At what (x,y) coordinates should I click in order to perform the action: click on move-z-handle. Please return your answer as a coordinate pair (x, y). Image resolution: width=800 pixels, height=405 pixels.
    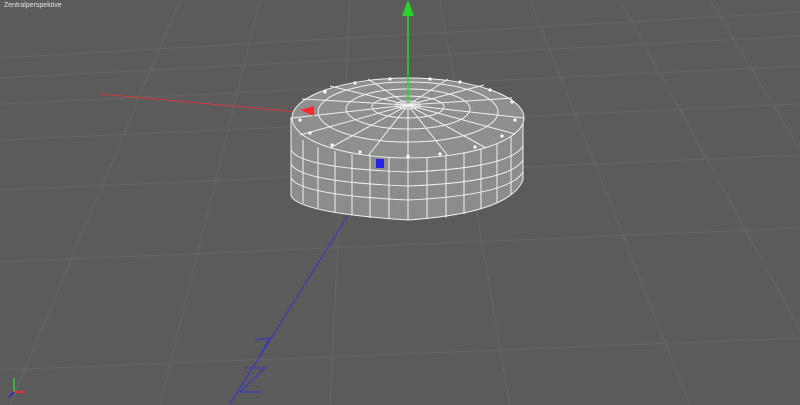
    Looking at the image, I should click on (380, 163).